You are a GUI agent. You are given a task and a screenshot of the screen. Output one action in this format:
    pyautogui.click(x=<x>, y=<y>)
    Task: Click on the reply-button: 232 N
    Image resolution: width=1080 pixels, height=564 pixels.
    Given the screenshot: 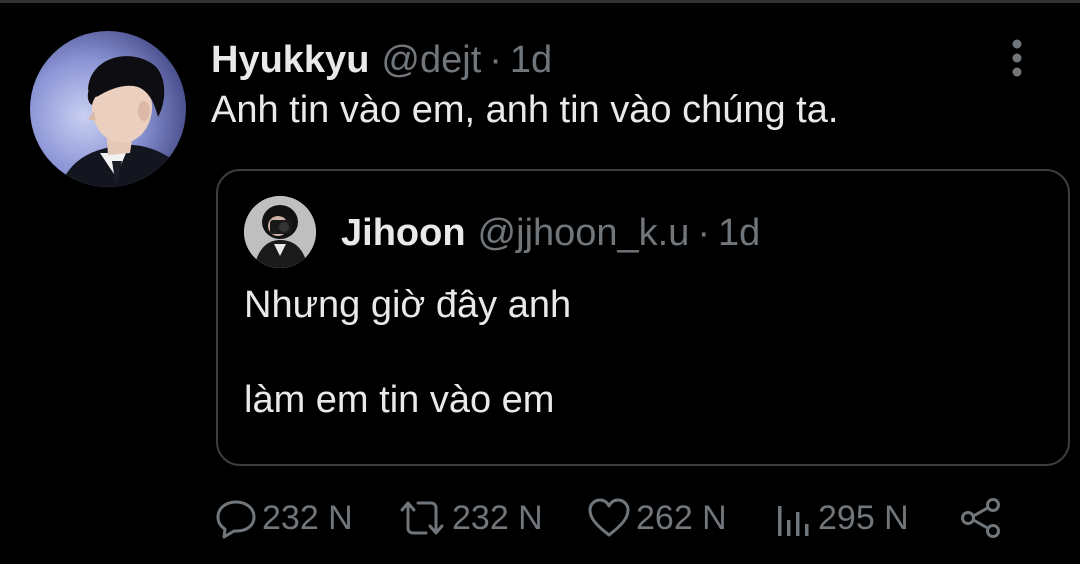 What is the action you would take?
    pyautogui.click(x=283, y=518)
    